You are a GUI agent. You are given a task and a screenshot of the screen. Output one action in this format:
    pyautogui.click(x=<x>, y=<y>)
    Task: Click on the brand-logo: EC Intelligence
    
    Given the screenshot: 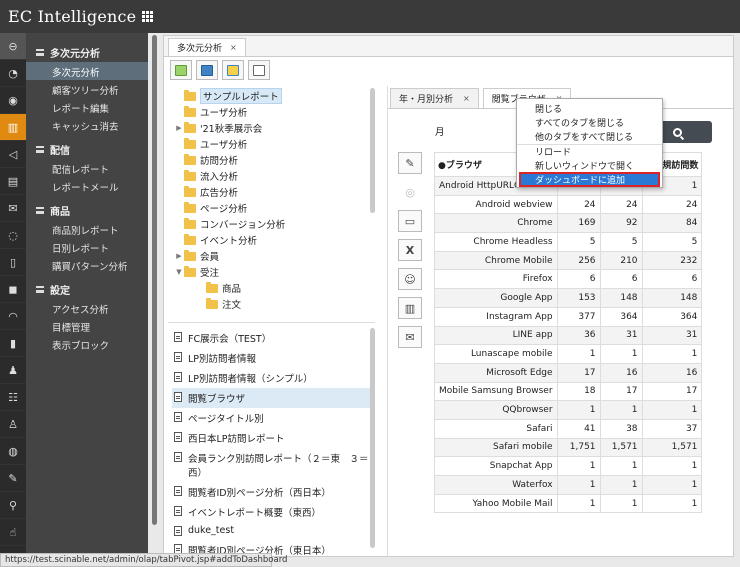 What is the action you would take?
    pyautogui.click(x=72, y=16)
    